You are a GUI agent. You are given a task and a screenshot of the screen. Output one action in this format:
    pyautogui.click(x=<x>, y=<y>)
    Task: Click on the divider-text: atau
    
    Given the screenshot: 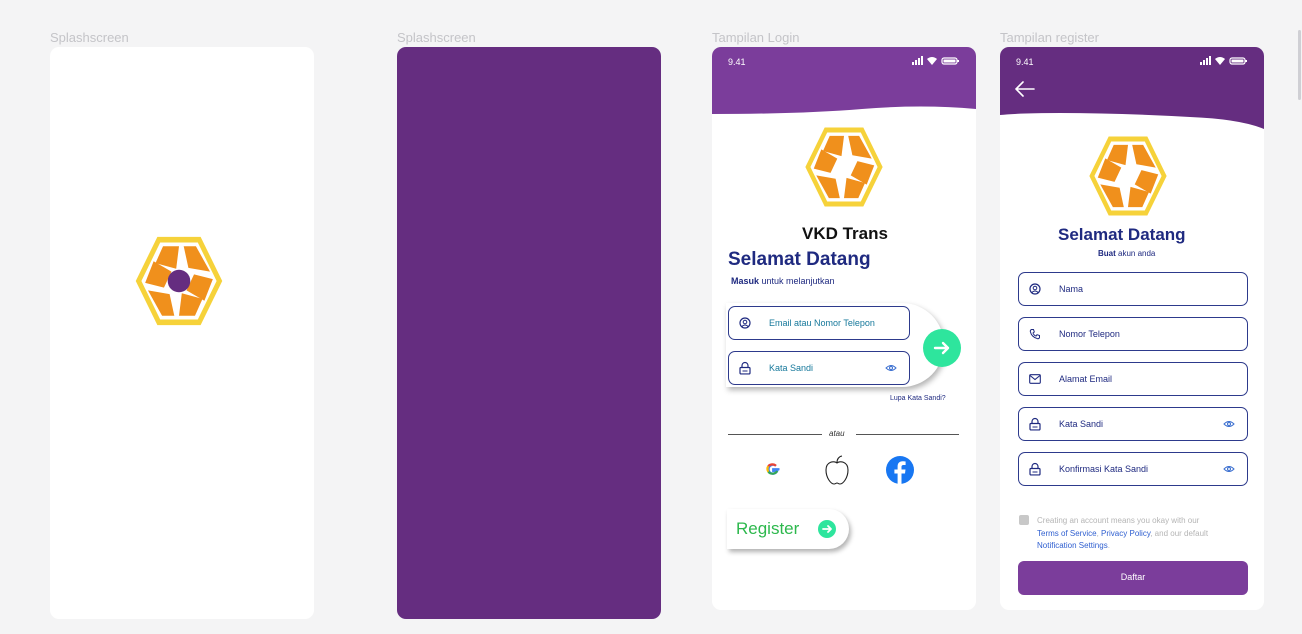 What is the action you would take?
    pyautogui.click(x=837, y=433)
    